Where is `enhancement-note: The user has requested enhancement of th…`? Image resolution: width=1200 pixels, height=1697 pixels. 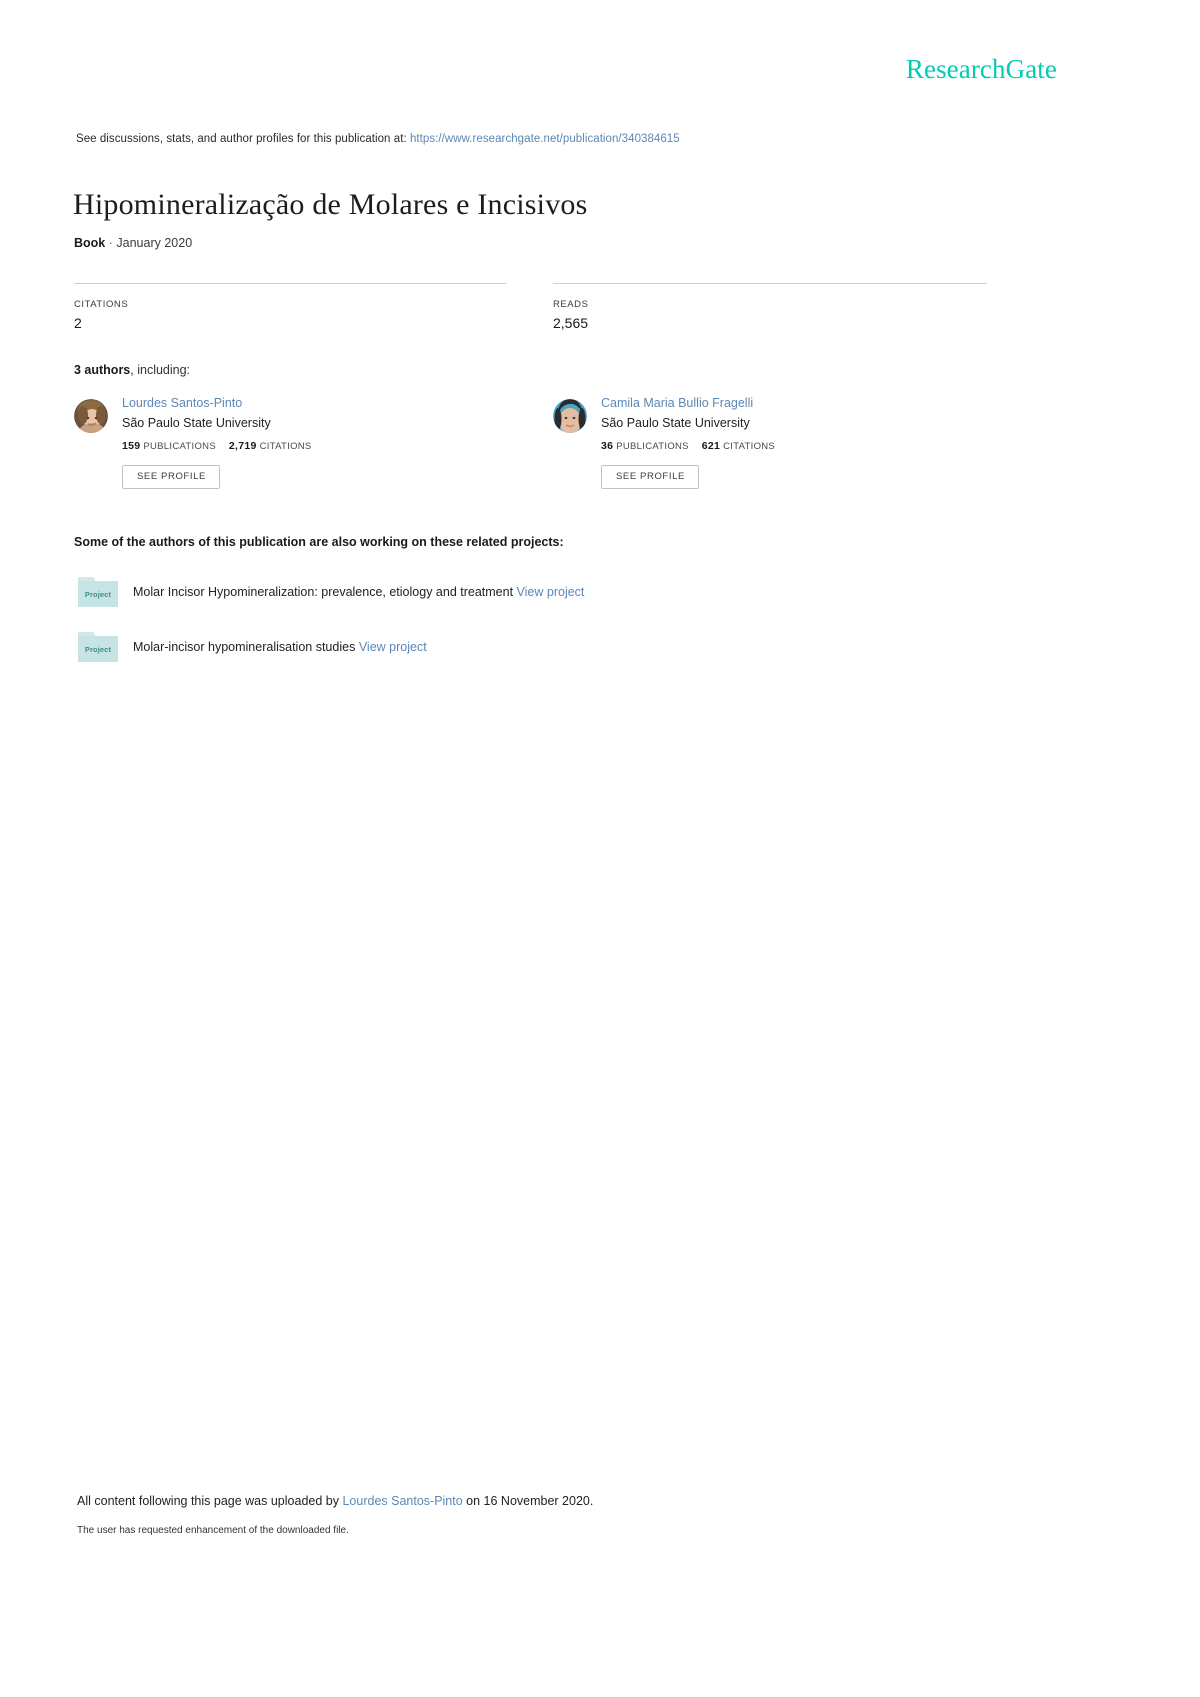
enhancement-note: The user has requested enhancement of th… is located at coordinates (213, 1530).